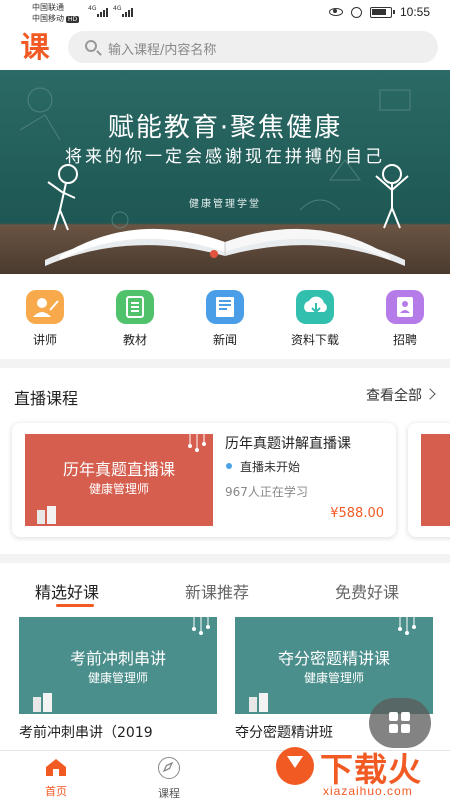 The height and width of the screenshot is (800, 450). What do you see at coordinates (46, 398) in the screenshot?
I see `section-title-live: 直播课程` at bounding box center [46, 398].